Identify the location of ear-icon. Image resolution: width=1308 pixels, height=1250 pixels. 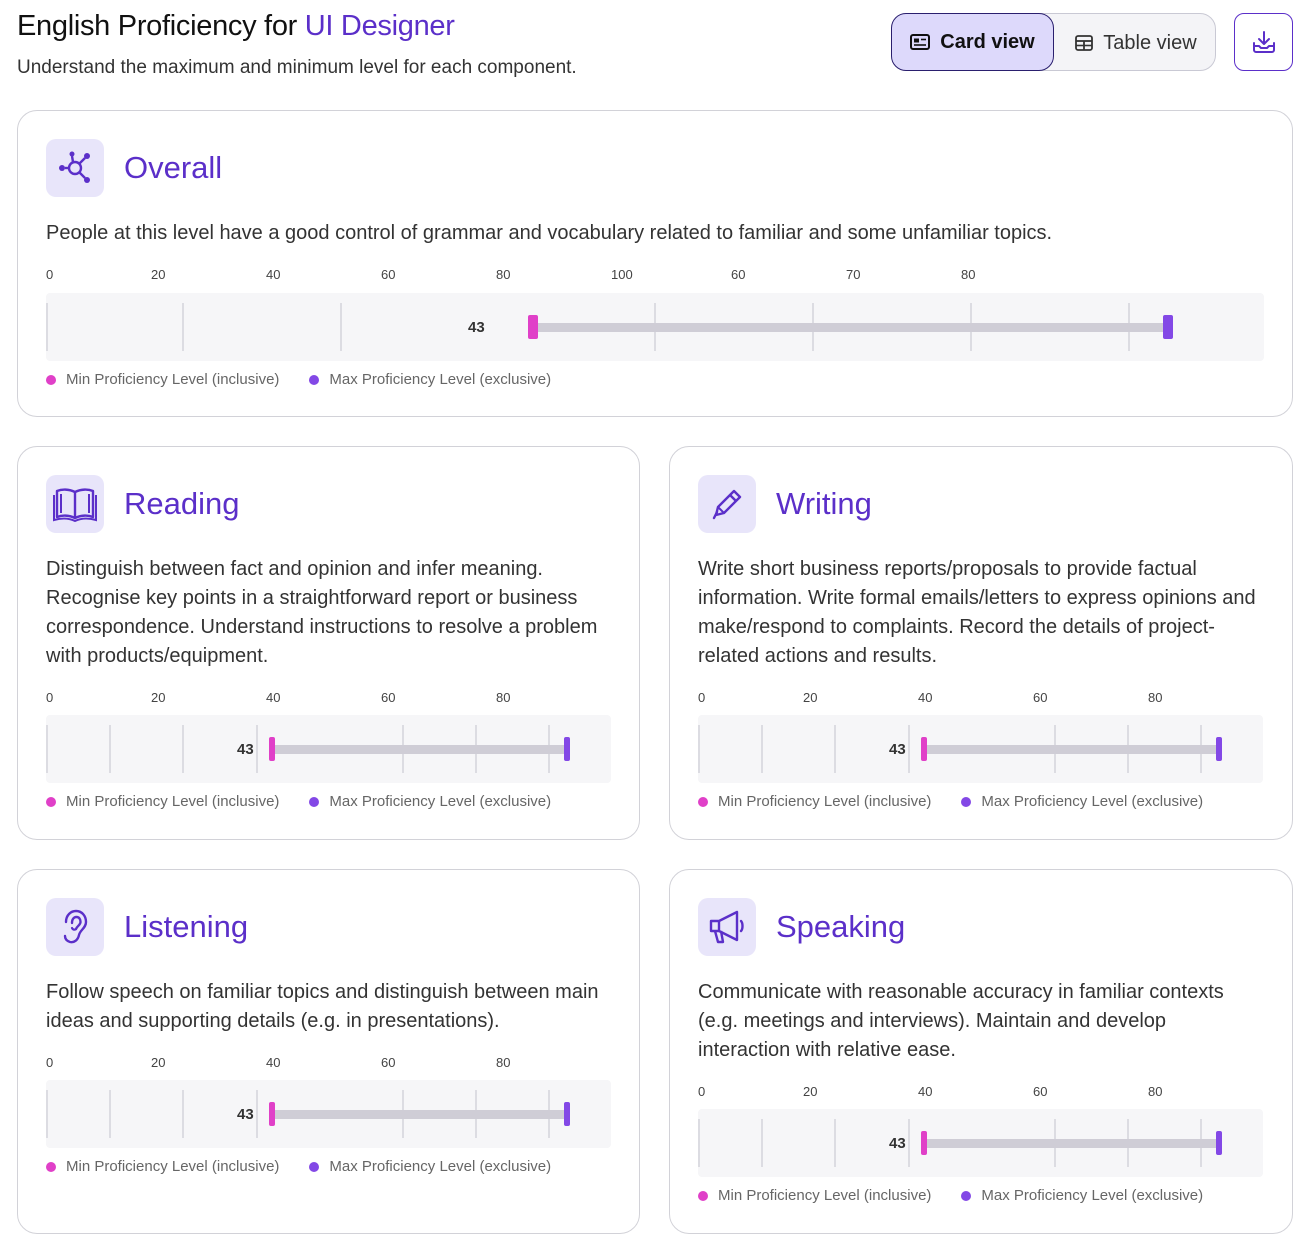
(75, 926).